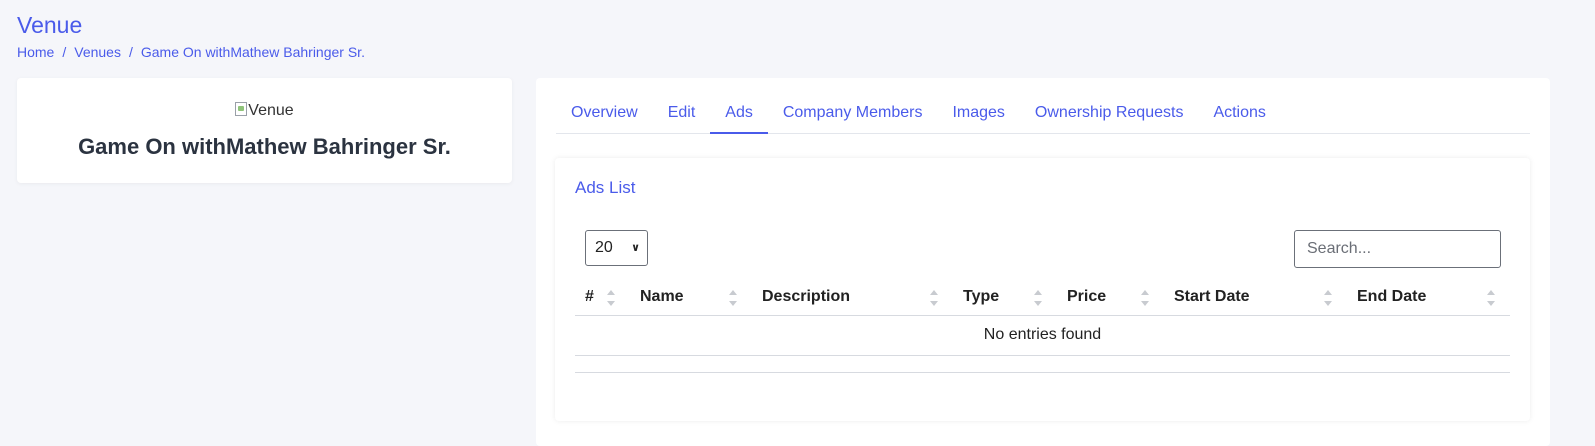 This screenshot has height=446, width=1595. I want to click on table-footer-divider, so click(1042, 372).